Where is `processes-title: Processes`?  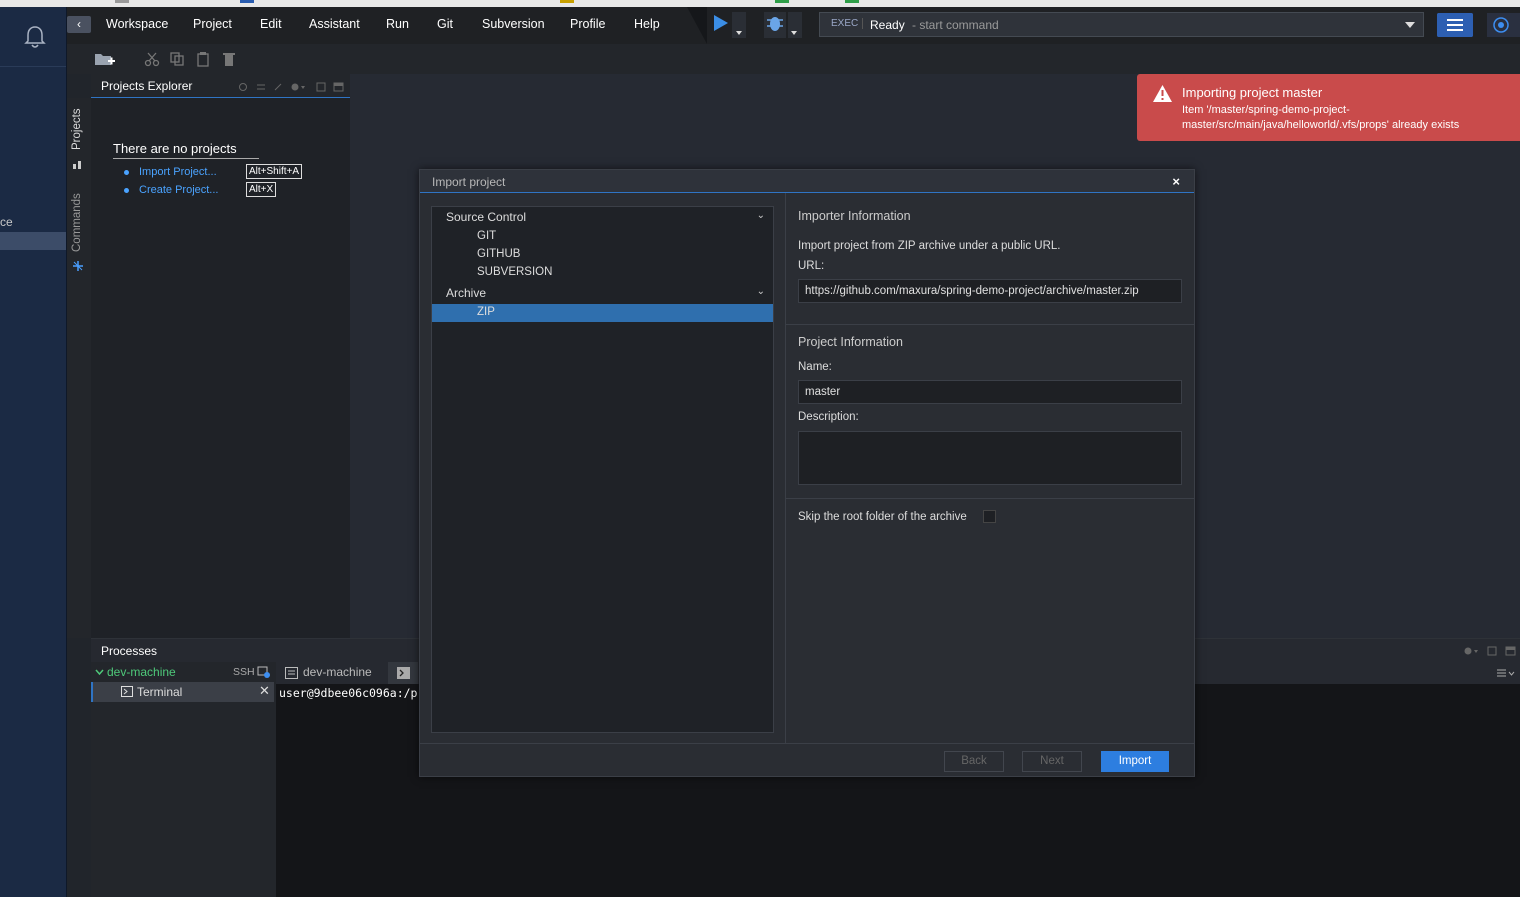
processes-title: Processes is located at coordinates (129, 651).